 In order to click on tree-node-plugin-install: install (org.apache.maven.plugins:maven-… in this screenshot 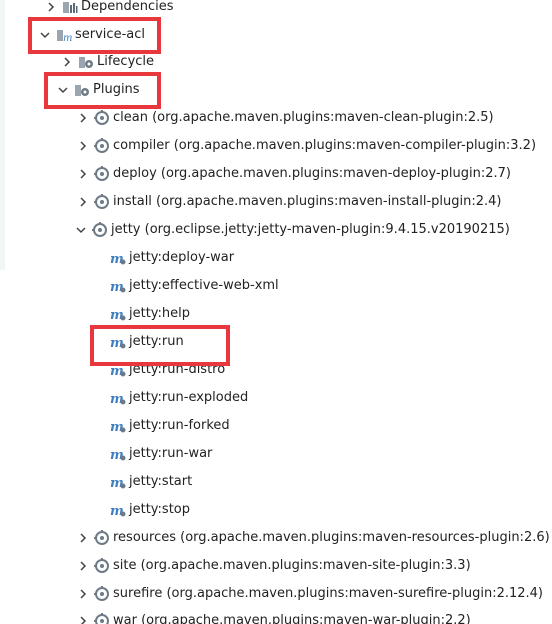, I will do `click(276, 202)`.